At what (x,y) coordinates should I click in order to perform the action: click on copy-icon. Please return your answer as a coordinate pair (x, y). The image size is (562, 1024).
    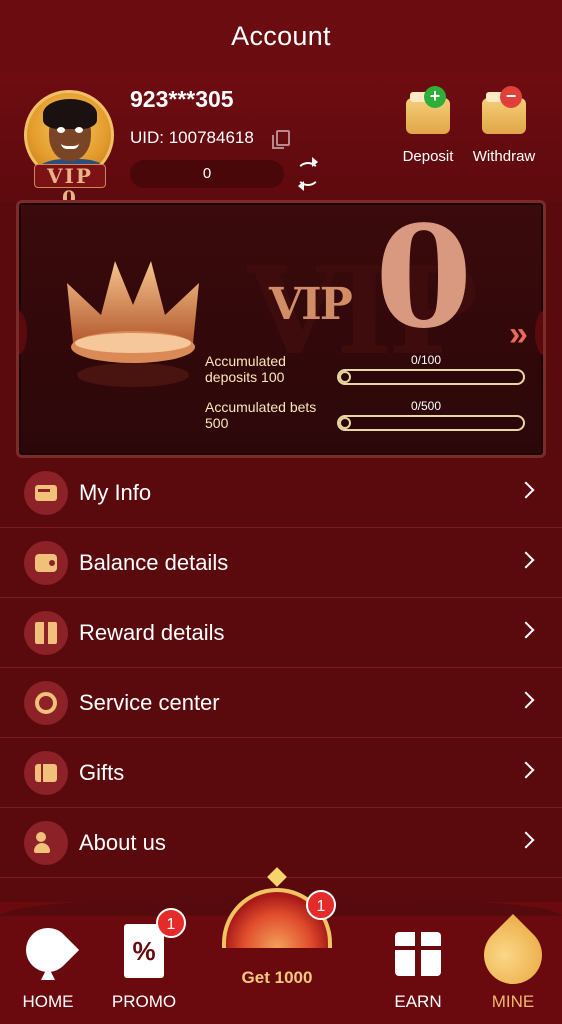
    Looking at the image, I should click on (281, 139).